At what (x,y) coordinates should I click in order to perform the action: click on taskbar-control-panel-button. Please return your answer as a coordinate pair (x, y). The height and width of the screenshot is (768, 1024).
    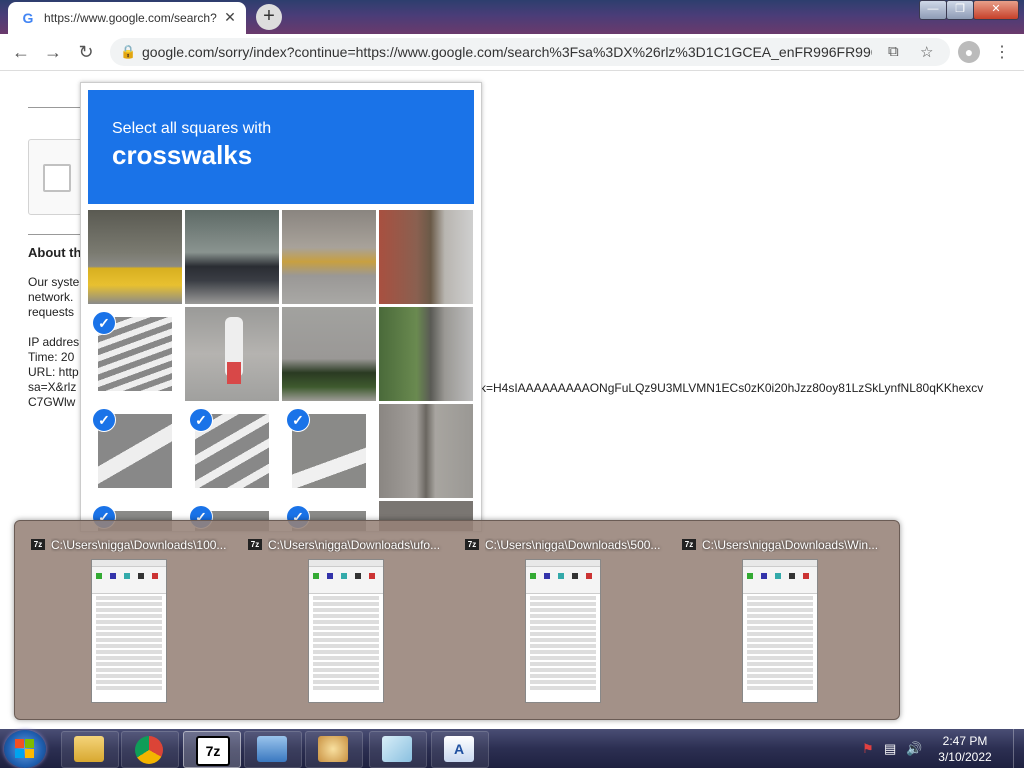
    Looking at the image, I should click on (273, 749).